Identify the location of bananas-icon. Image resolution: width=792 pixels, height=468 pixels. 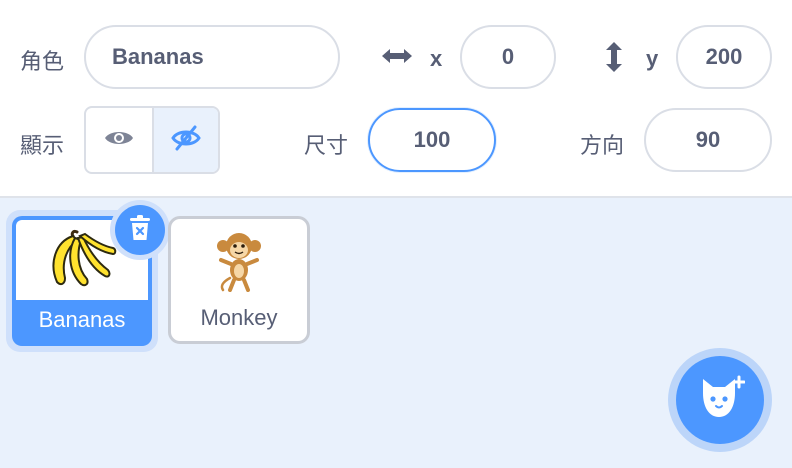
(82, 260).